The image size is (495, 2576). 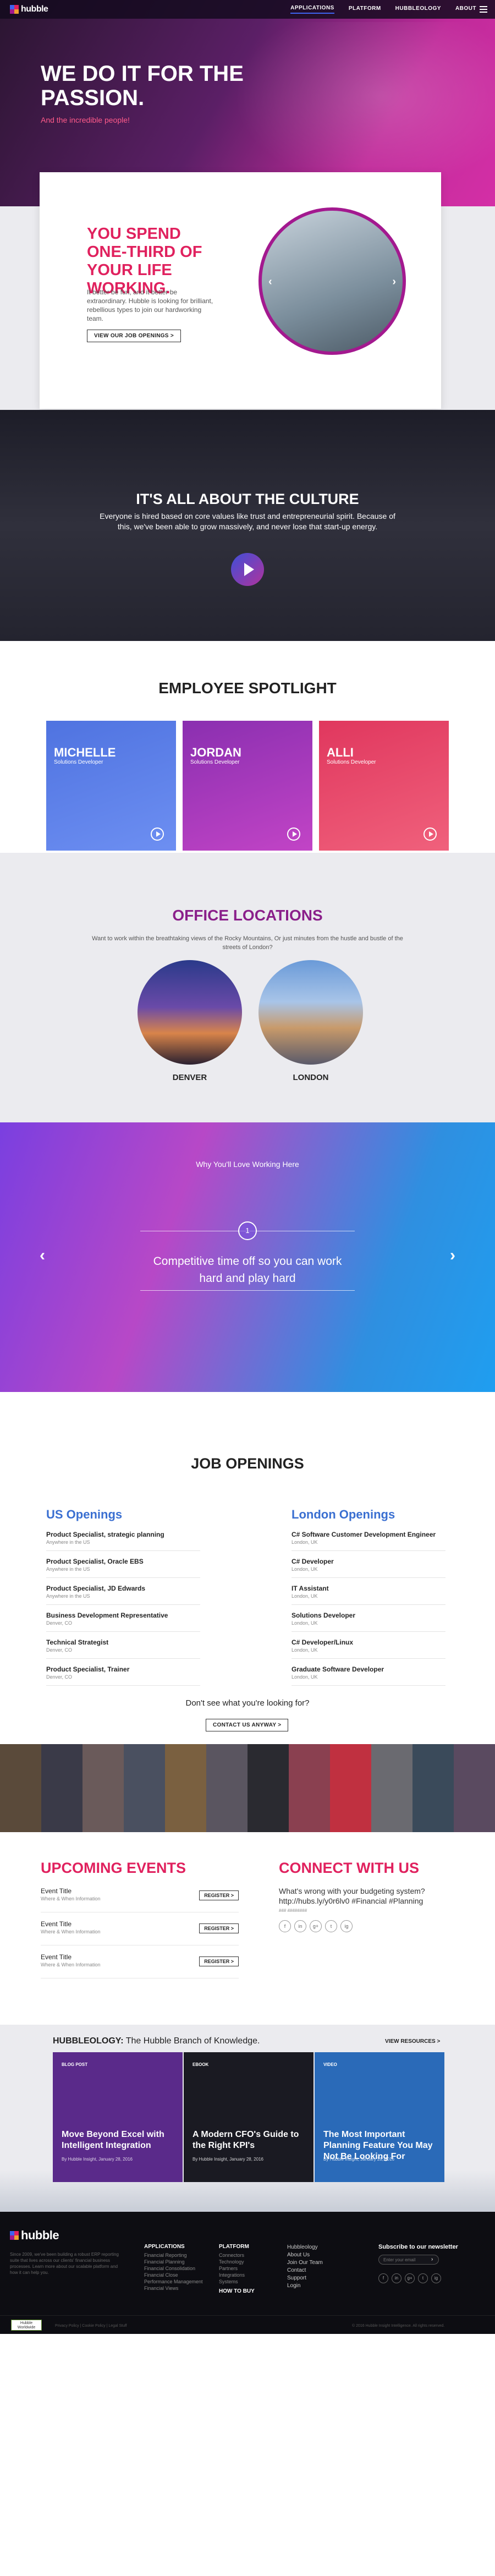 What do you see at coordinates (123, 1649) in the screenshot?
I see `job-item: Technical Strategist Denver, CO` at bounding box center [123, 1649].